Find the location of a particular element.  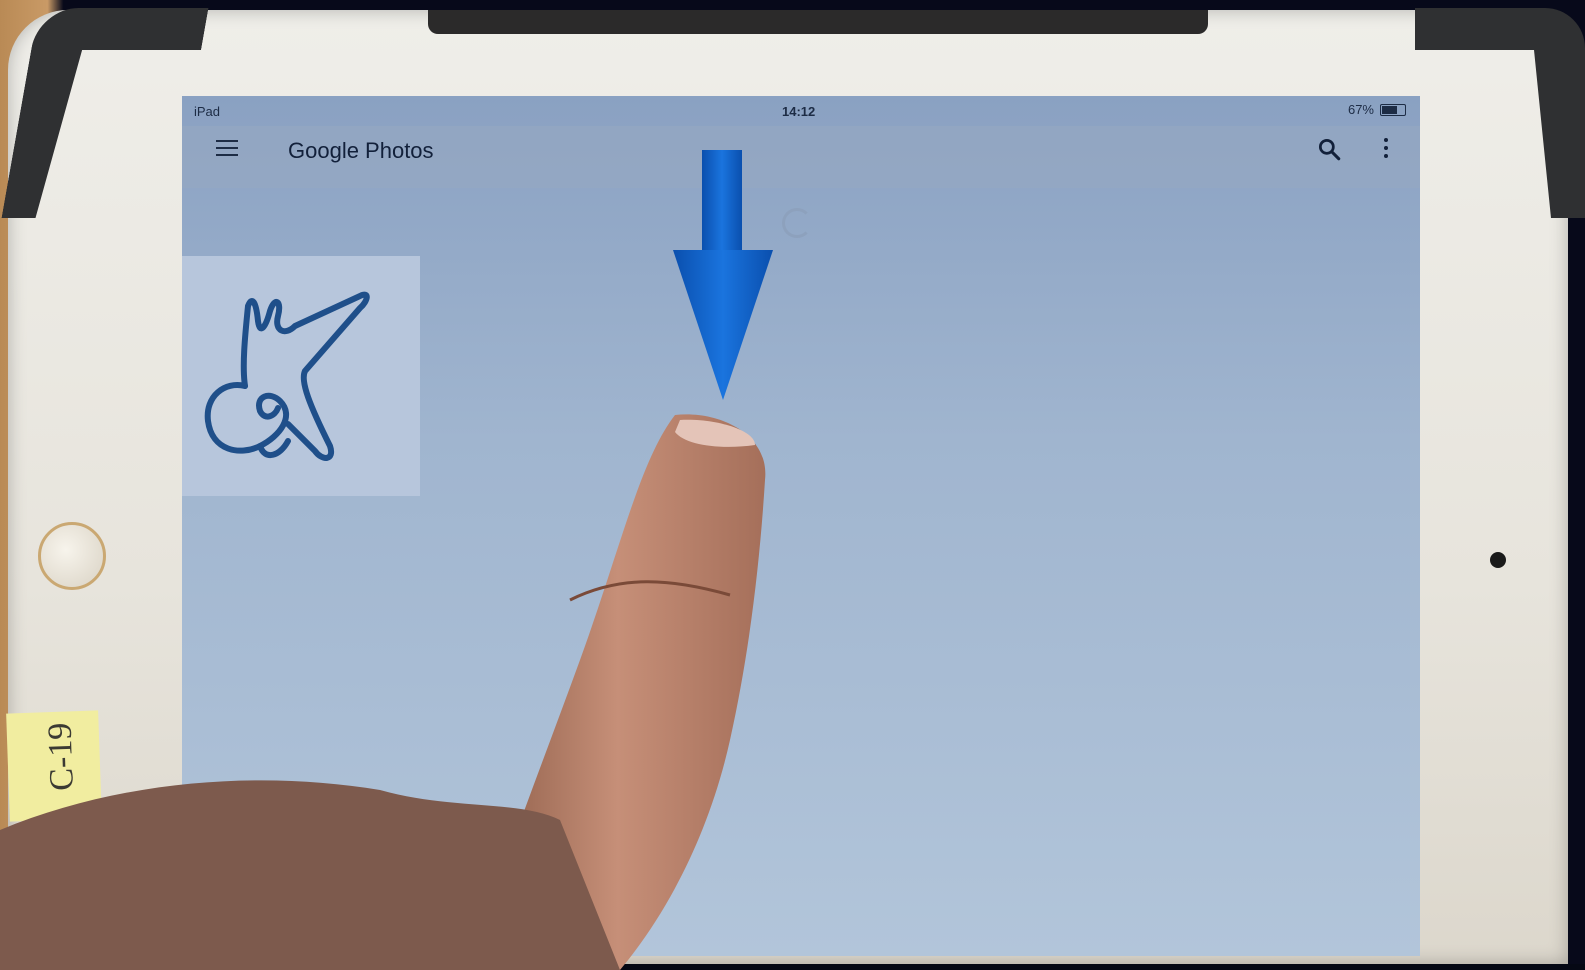

device-label: iPad is located at coordinates (207, 111).